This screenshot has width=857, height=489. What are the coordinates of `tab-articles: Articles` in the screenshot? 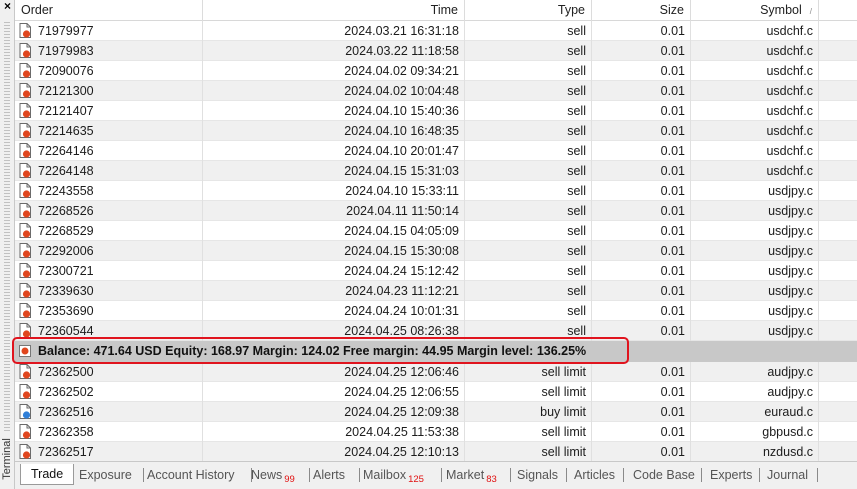 It's located at (594, 475).